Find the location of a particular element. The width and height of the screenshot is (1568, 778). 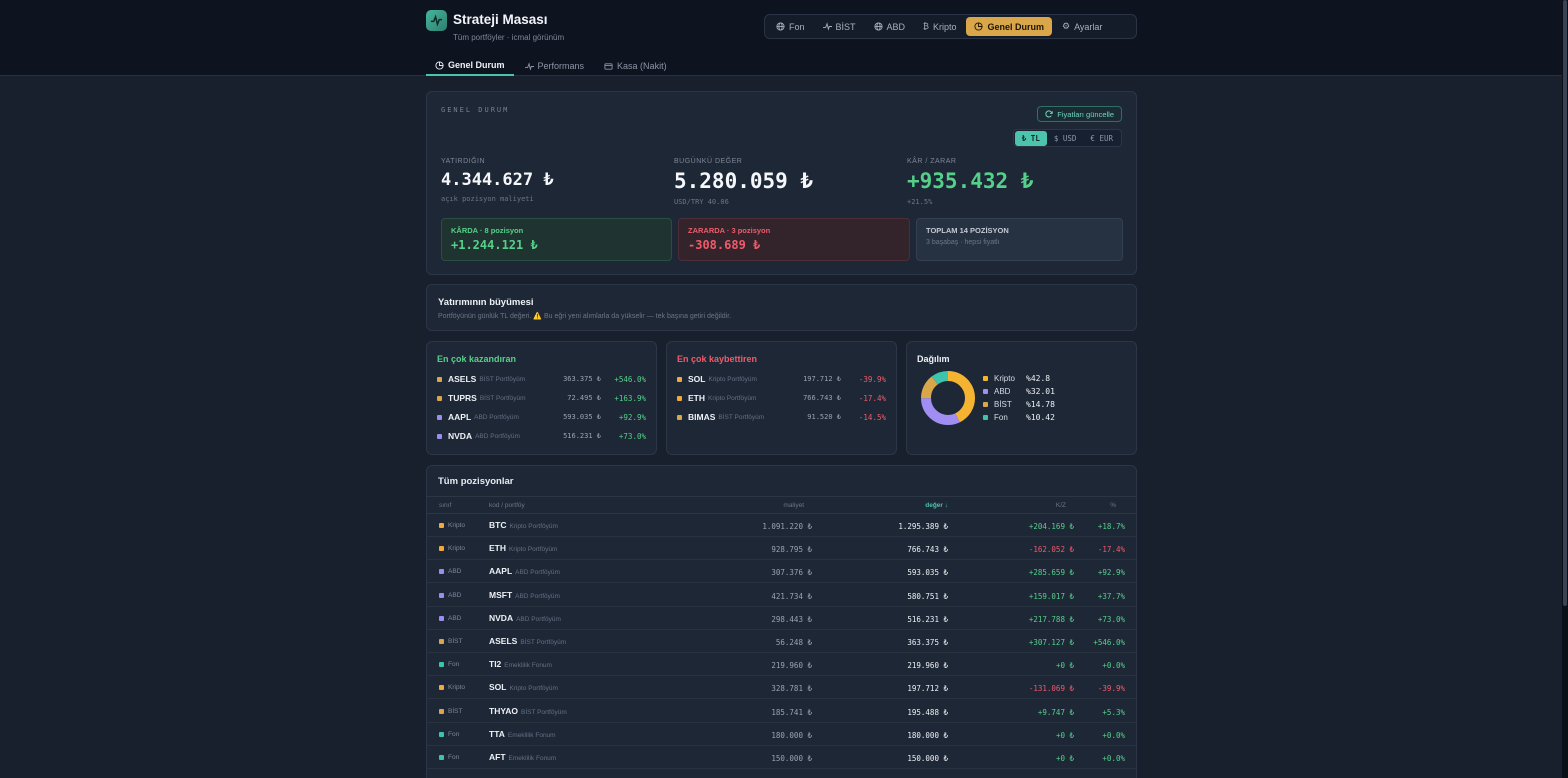

cell-cost: 328.781 ₺ is located at coordinates (791, 689).